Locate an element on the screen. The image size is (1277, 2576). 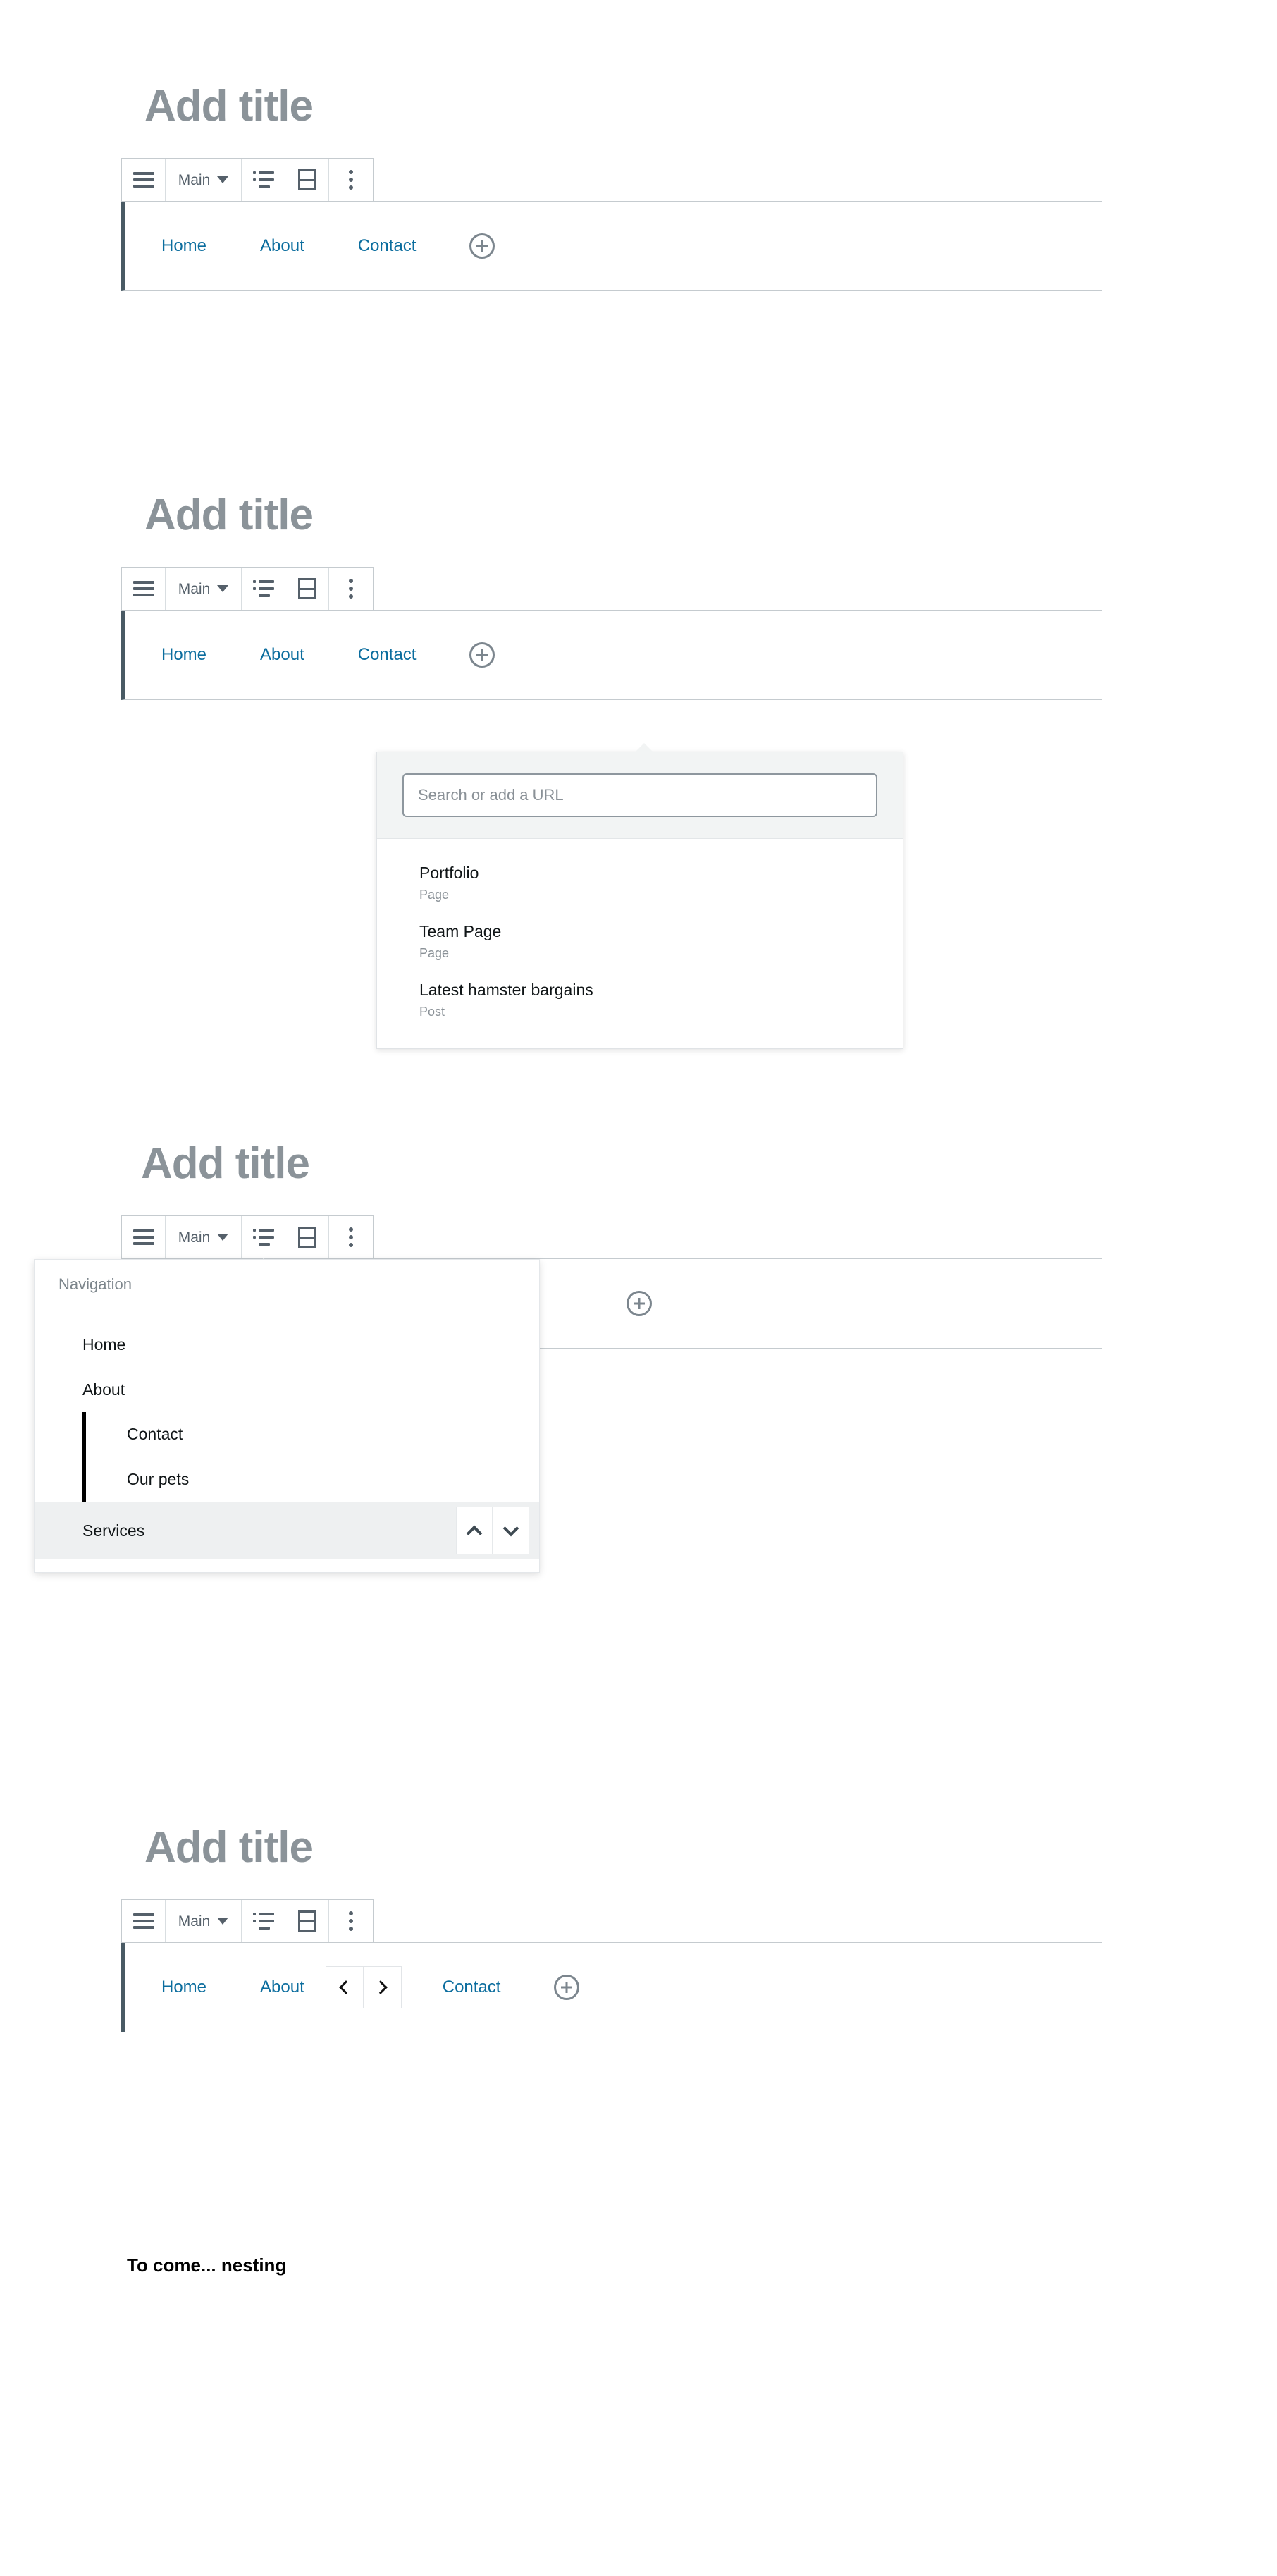
move-right-button is located at coordinates (382, 1987).